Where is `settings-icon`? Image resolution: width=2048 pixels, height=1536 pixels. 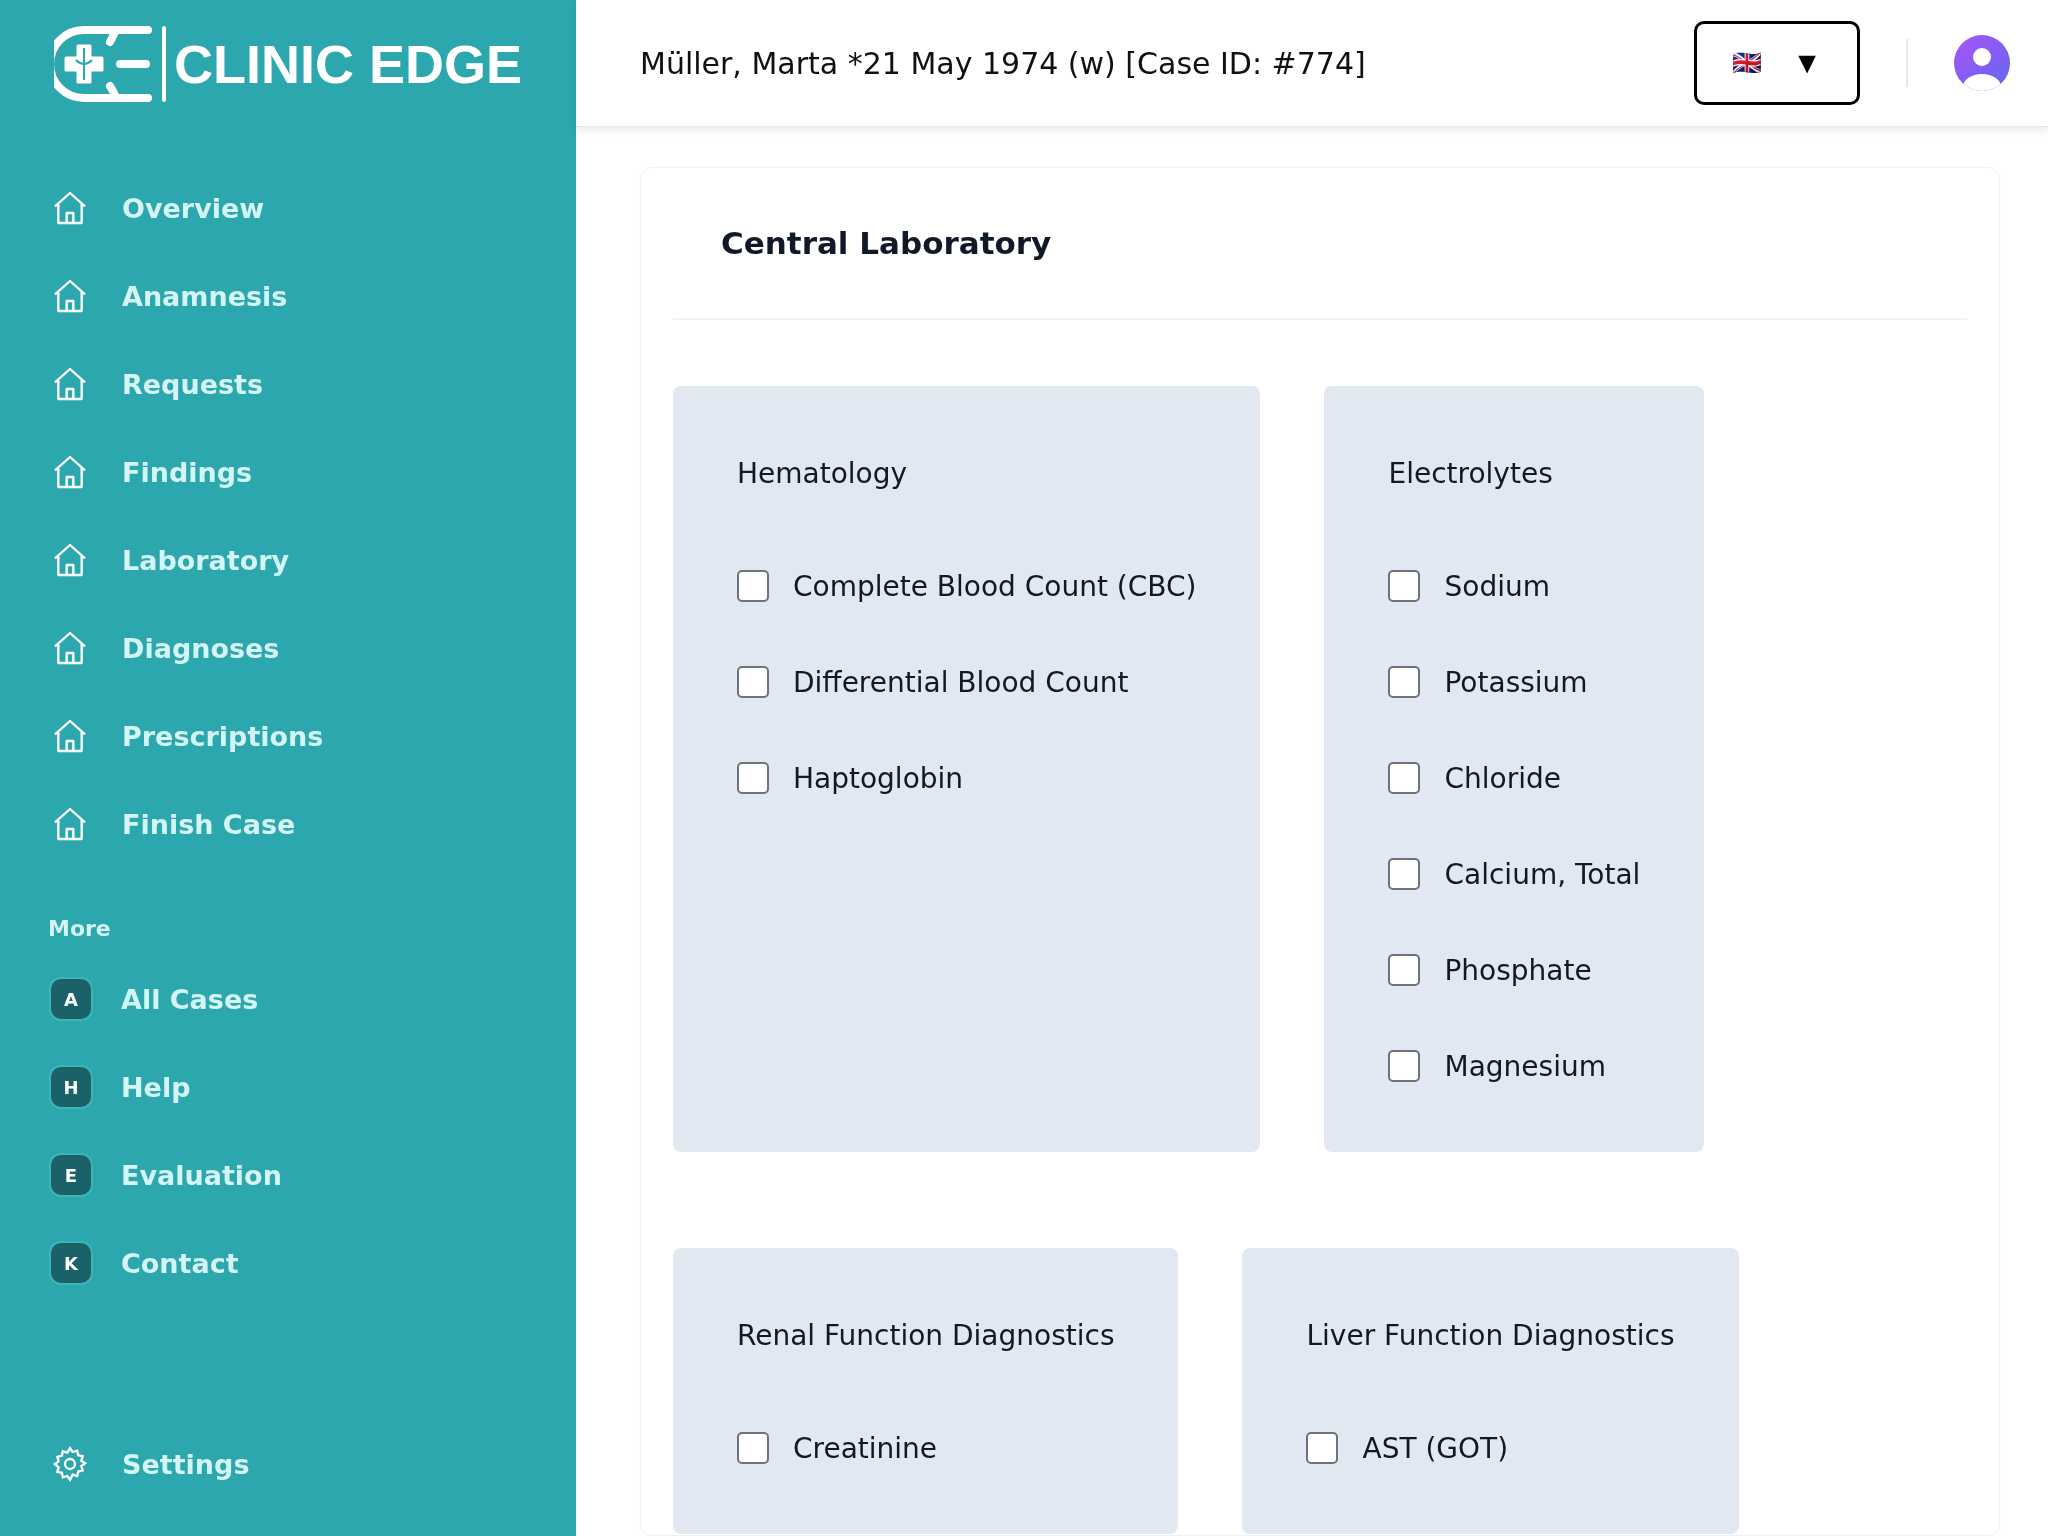 settings-icon is located at coordinates (70, 1464).